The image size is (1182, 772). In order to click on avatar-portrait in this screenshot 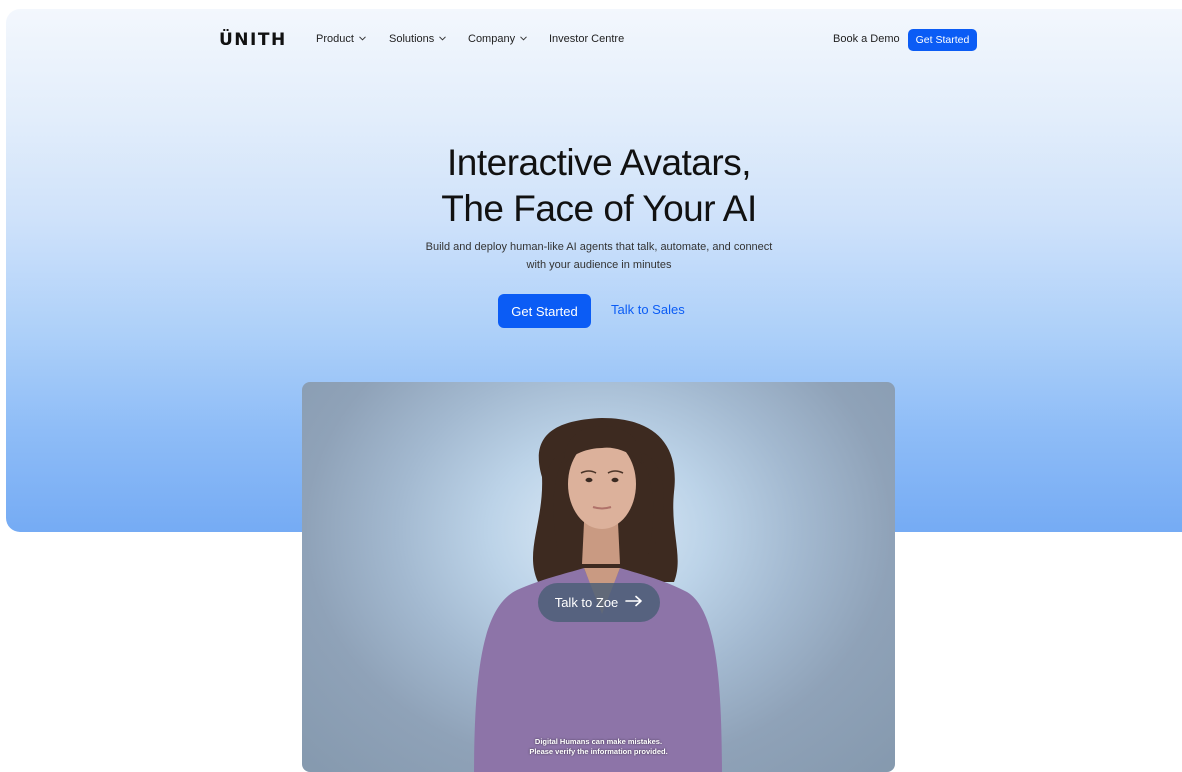, I will do `click(598, 595)`.